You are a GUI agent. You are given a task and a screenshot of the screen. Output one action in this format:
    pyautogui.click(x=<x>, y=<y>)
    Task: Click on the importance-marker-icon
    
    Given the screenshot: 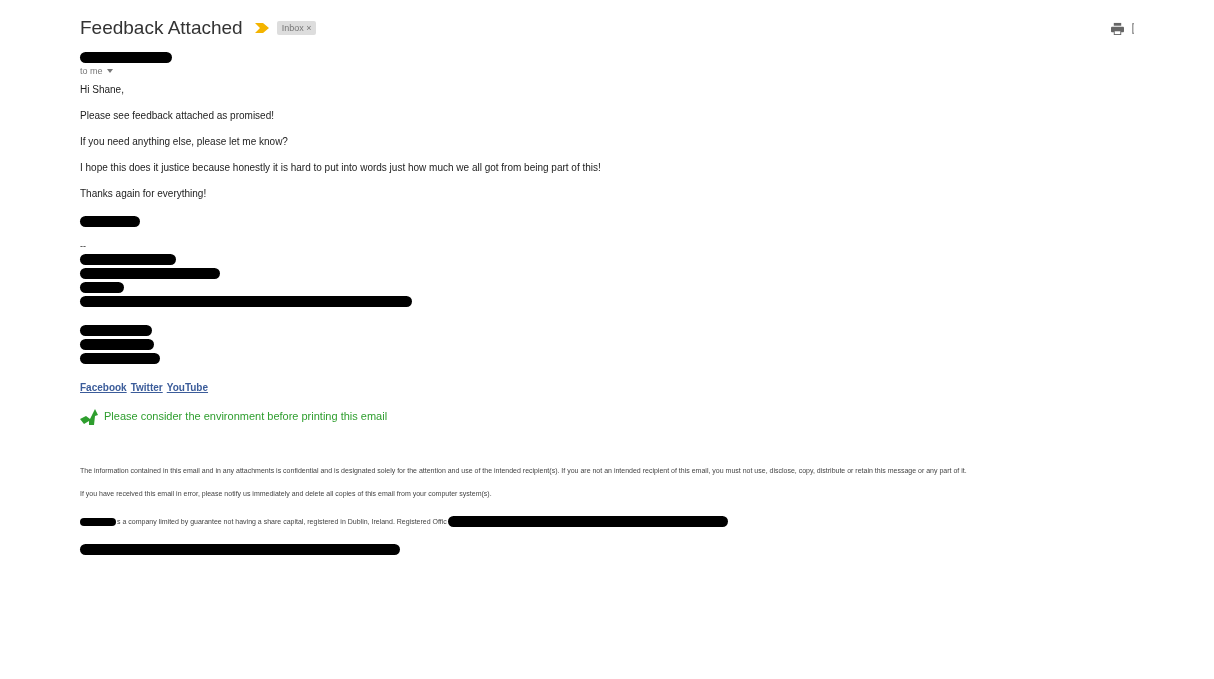 What is the action you would take?
    pyautogui.click(x=261, y=28)
    